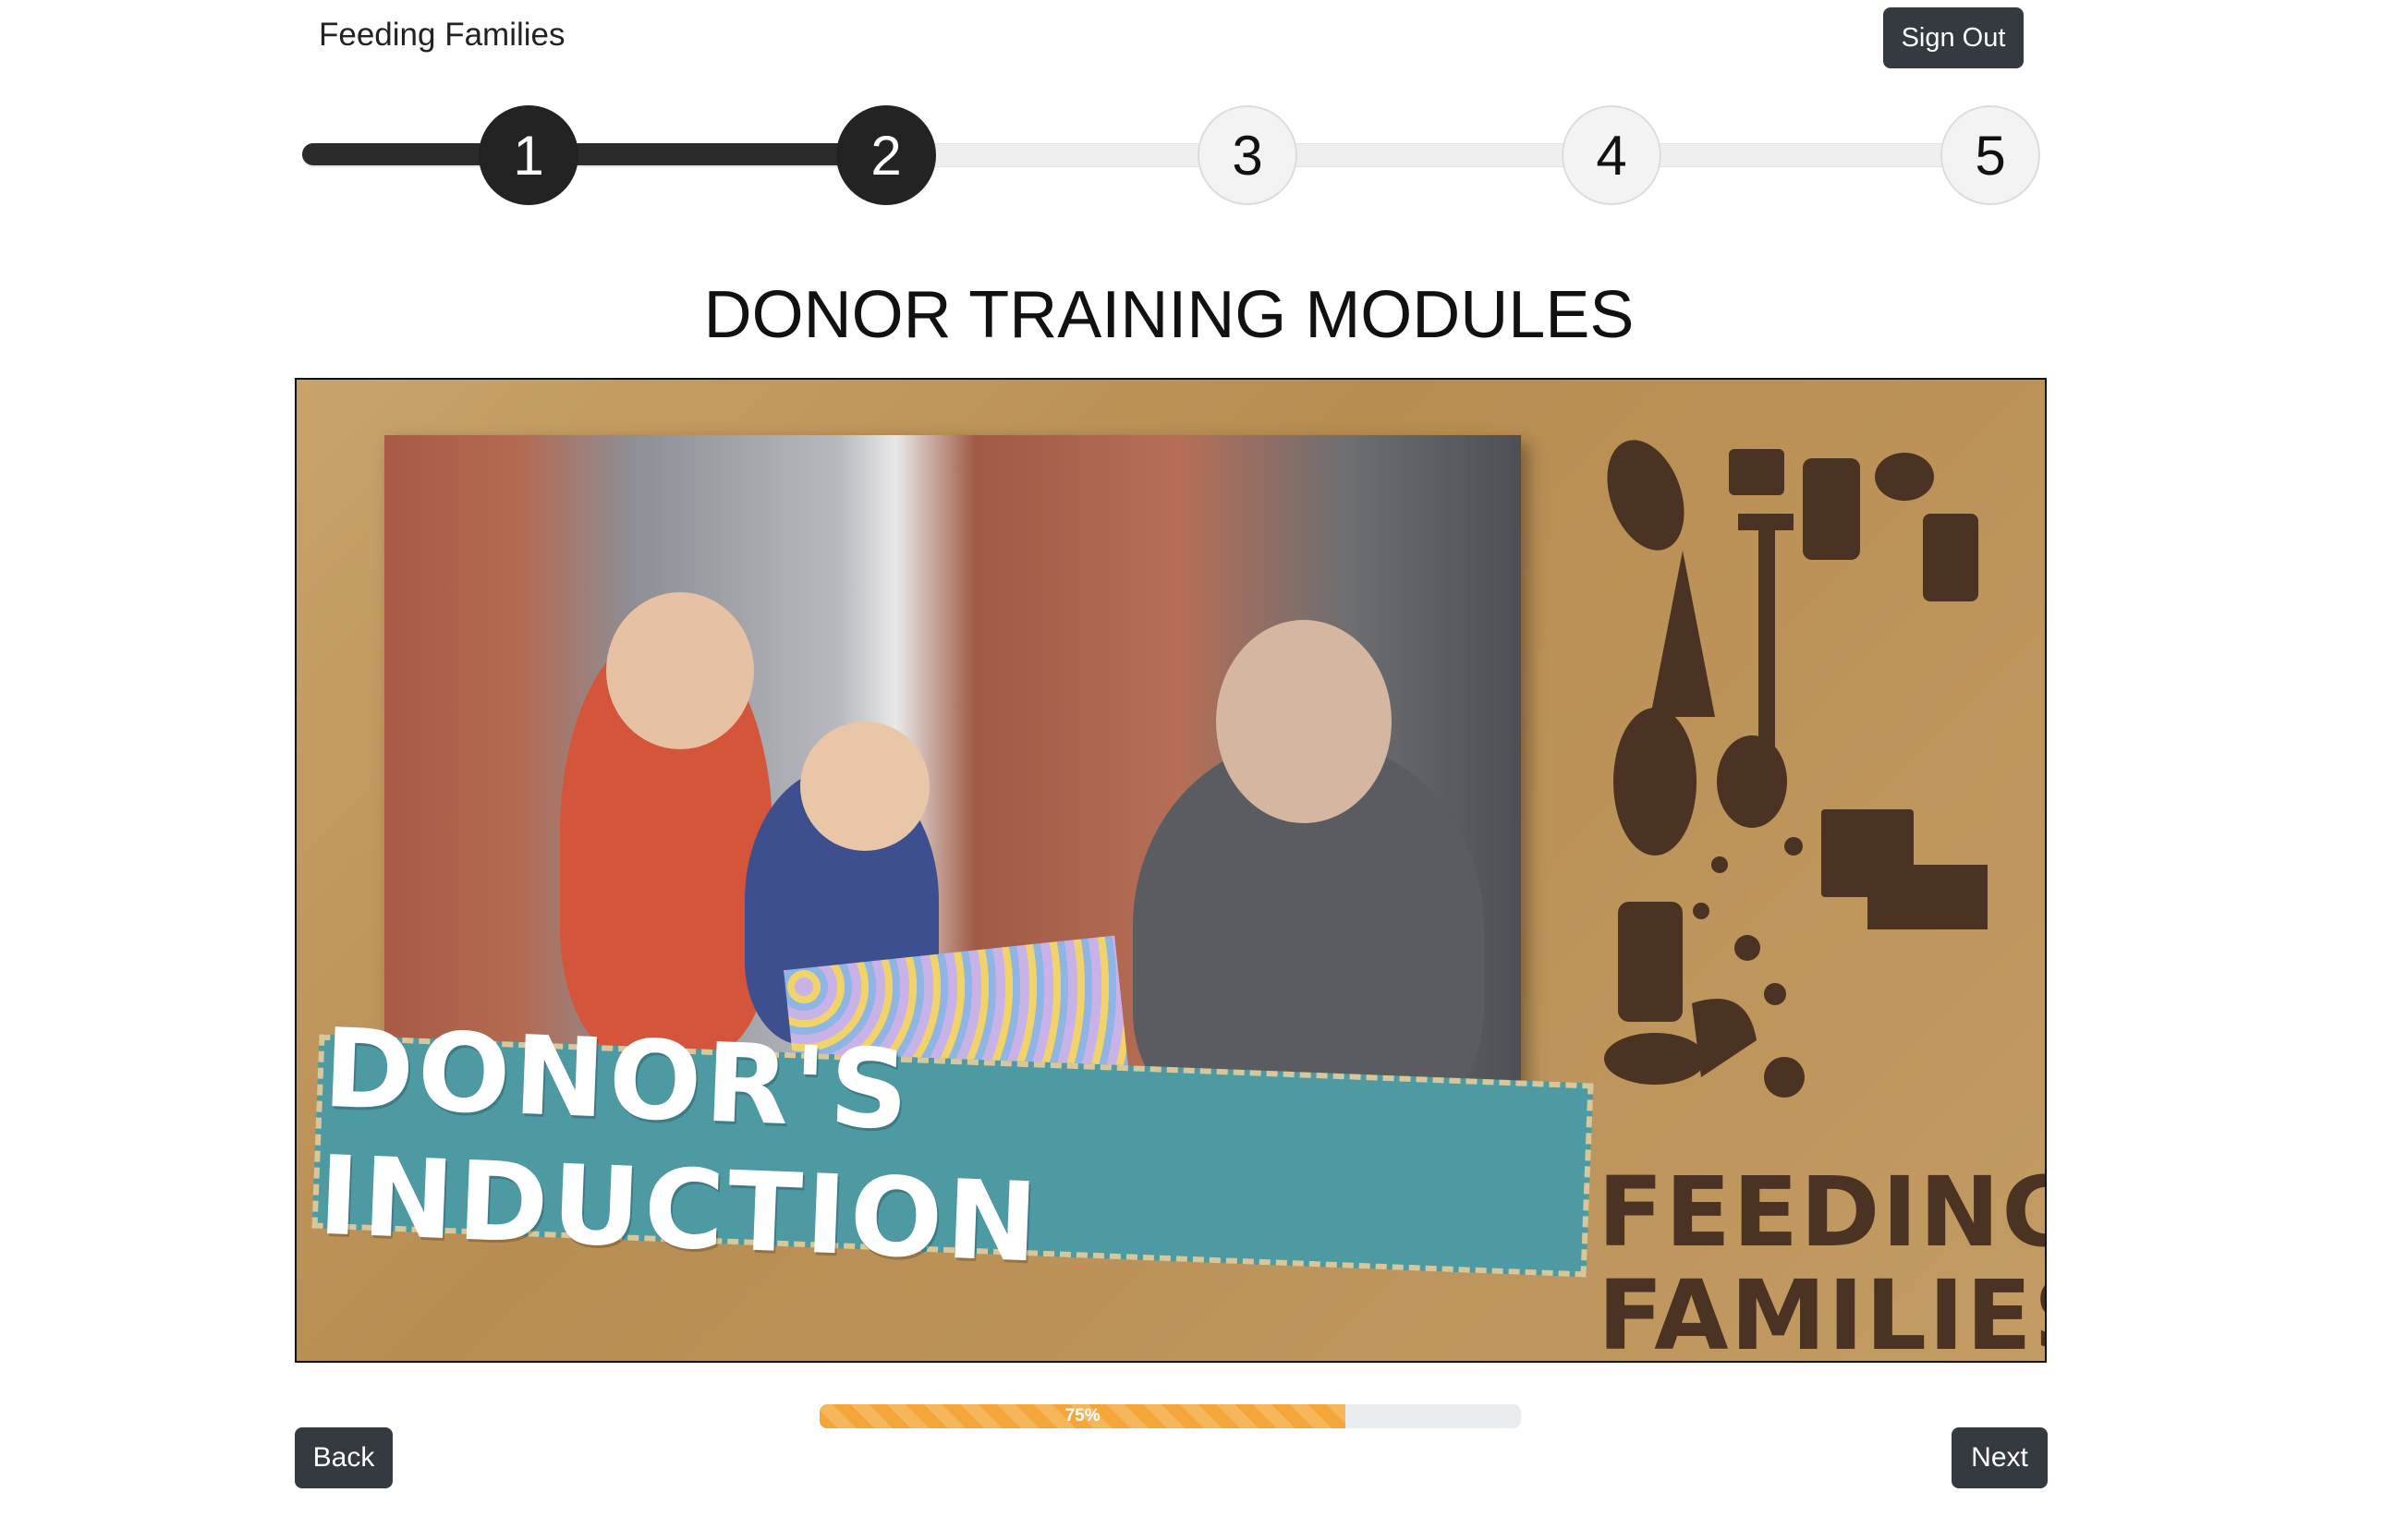 The height and width of the screenshot is (1517, 2408). I want to click on step-4: 4, so click(1611, 155).